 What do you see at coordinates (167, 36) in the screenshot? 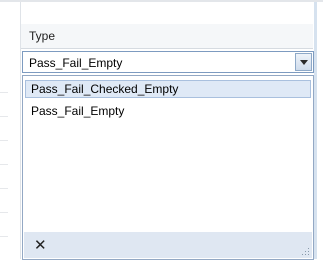
I see `column-header-type: Type` at bounding box center [167, 36].